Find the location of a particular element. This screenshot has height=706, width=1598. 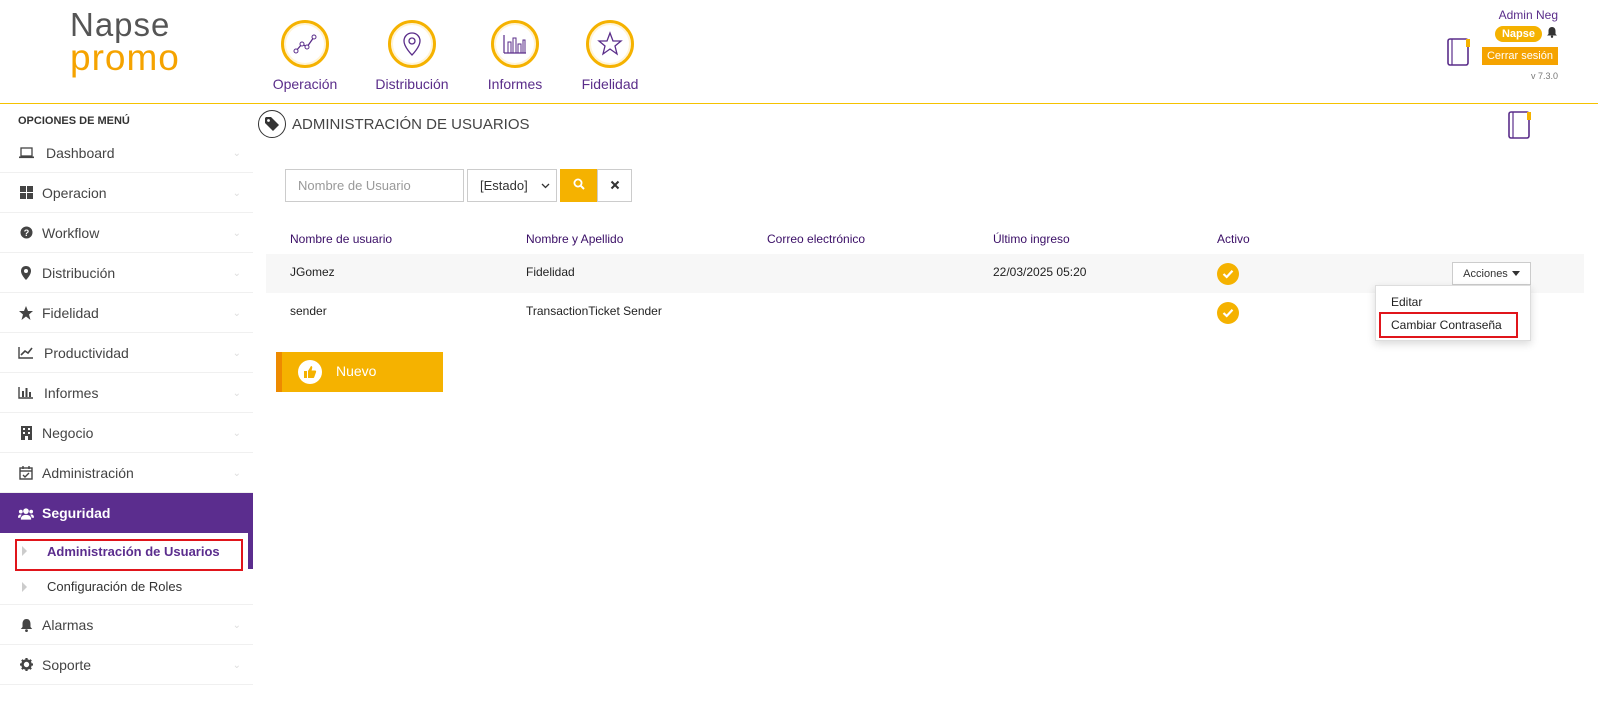

sidebar-subitem-configuracion-roles: Configuración de Roles is located at coordinates (126, 587).